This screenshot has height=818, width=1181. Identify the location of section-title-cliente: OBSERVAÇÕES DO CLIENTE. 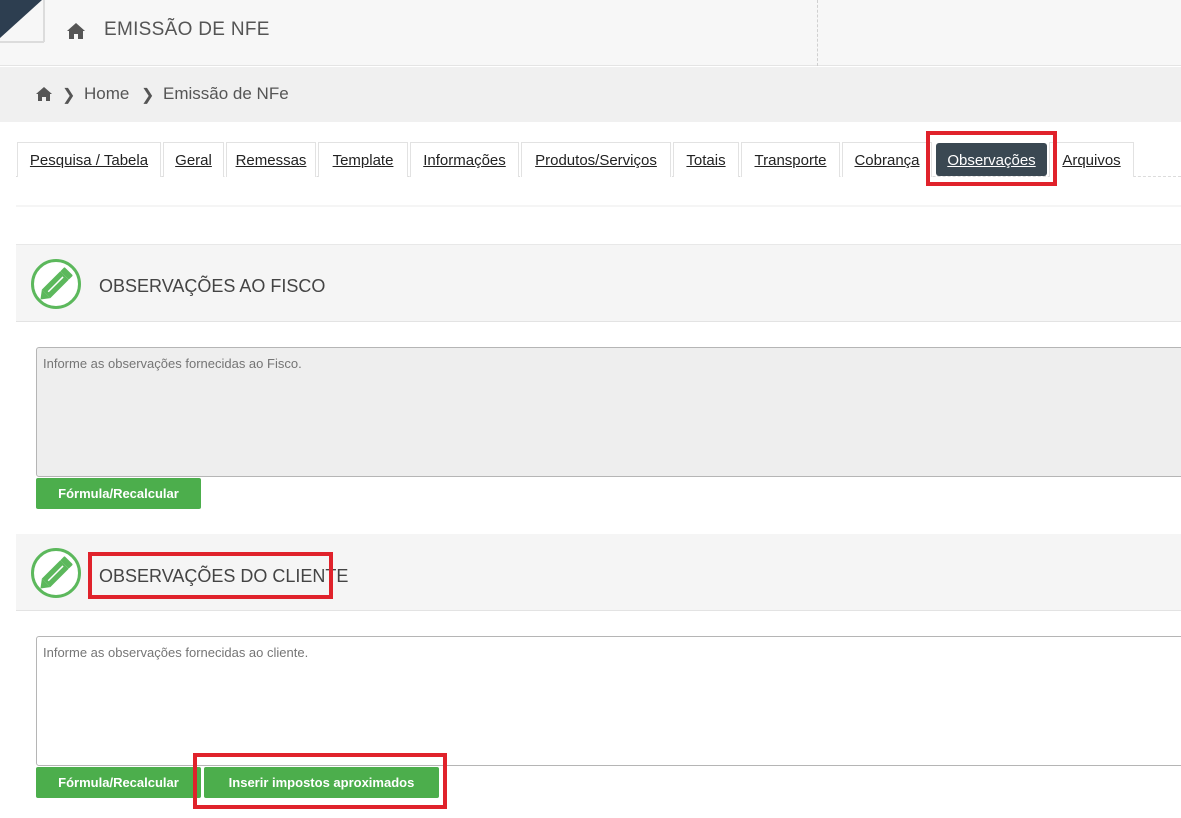
(224, 576).